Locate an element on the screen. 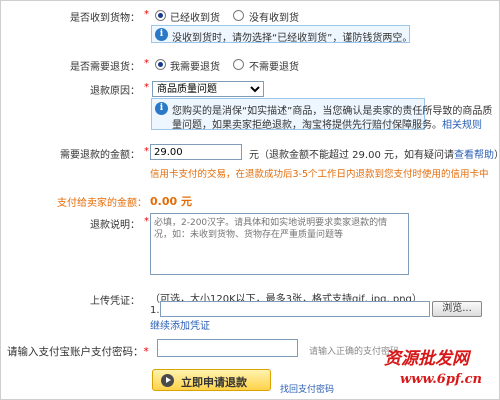 Image resolution: width=500 pixels, height=400 pixels. received-goods-label: 是否收到货物： is located at coordinates (105, 18).